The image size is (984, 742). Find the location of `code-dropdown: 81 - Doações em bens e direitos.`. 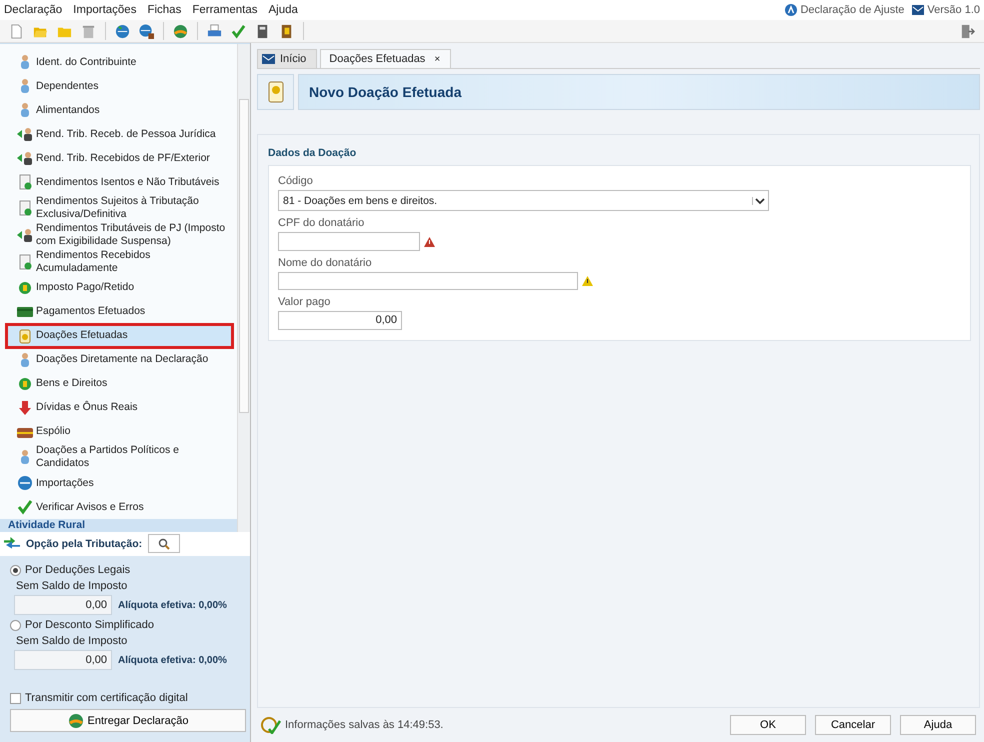

code-dropdown: 81 - Doações em bens e direitos. is located at coordinates (523, 200).